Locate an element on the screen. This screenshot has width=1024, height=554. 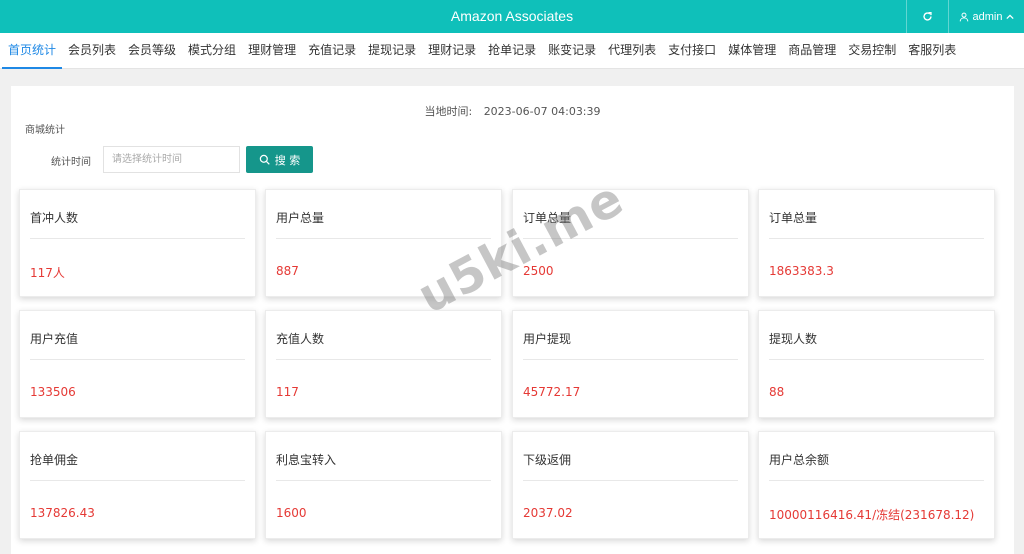
refresh-button is located at coordinates (927, 16).